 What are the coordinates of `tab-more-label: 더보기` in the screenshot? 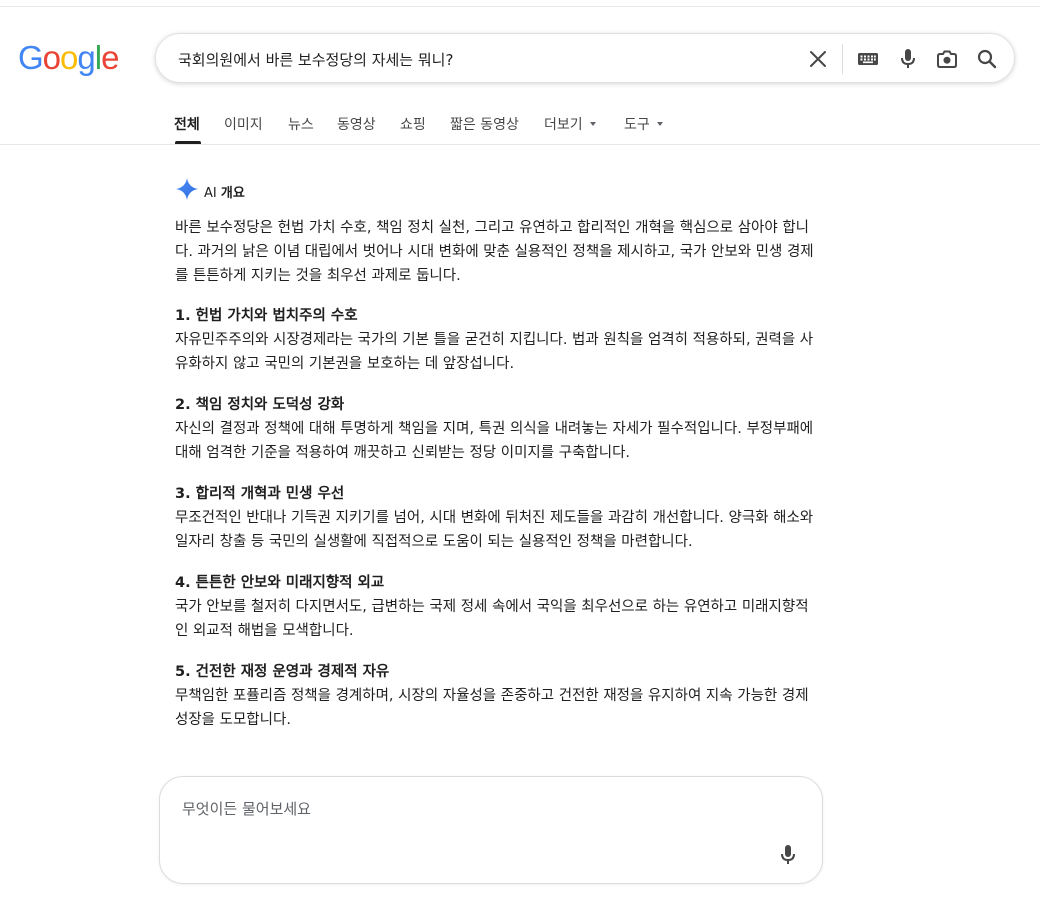 It's located at (563, 125).